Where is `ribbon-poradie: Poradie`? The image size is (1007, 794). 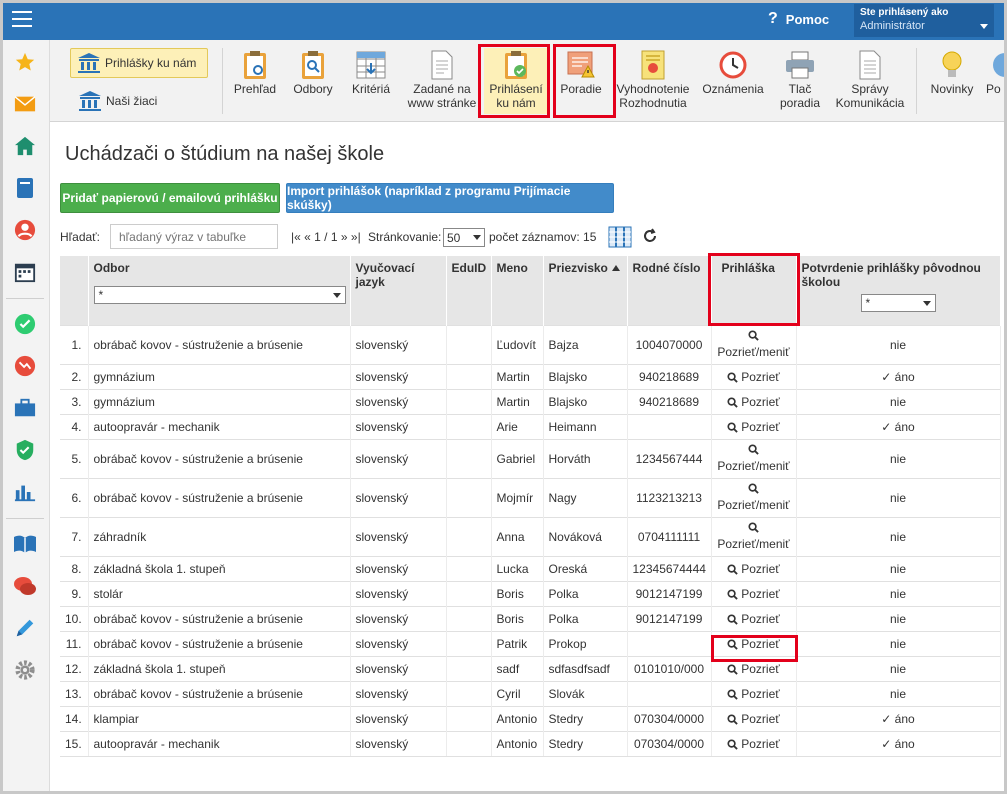
ribbon-poradie: Poradie is located at coordinates (581, 73).